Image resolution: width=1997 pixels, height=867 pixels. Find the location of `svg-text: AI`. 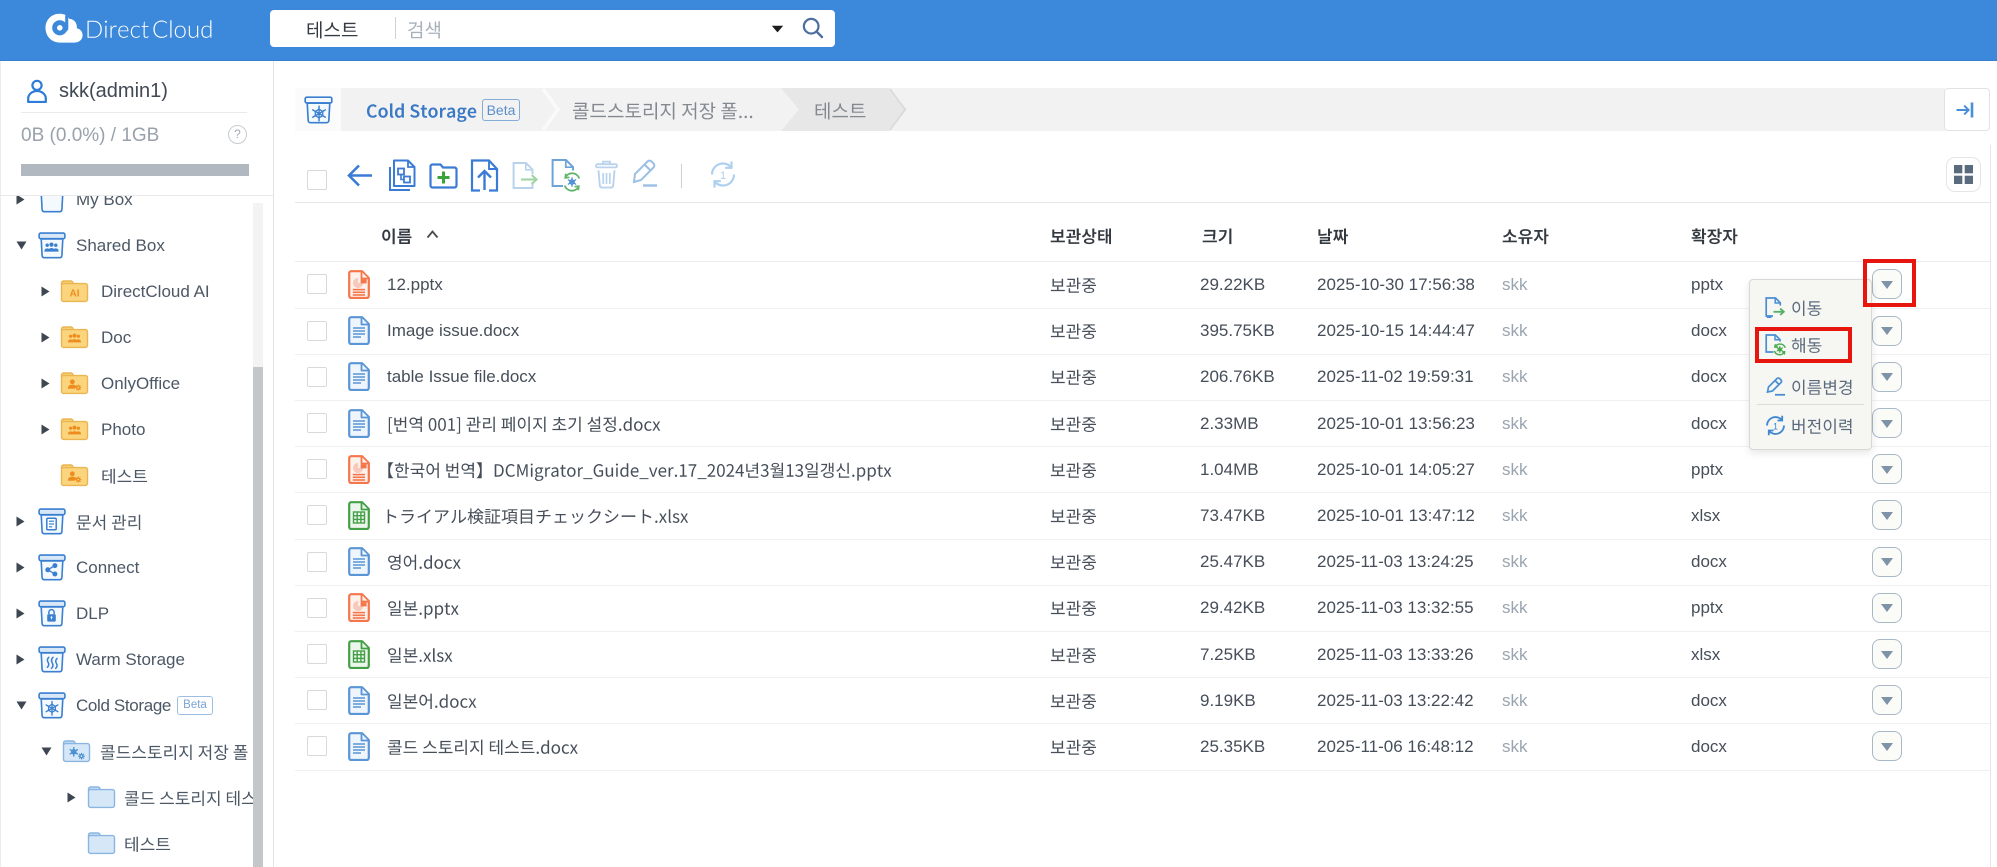

svg-text: AI is located at coordinates (75, 294).